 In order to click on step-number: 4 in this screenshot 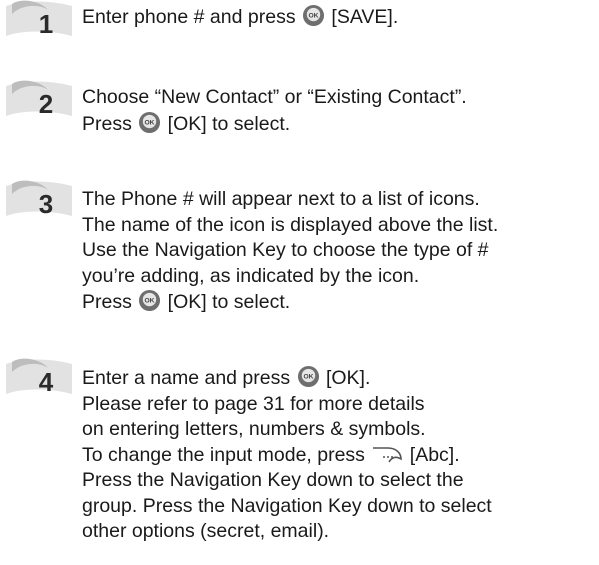, I will do `click(46, 382)`.